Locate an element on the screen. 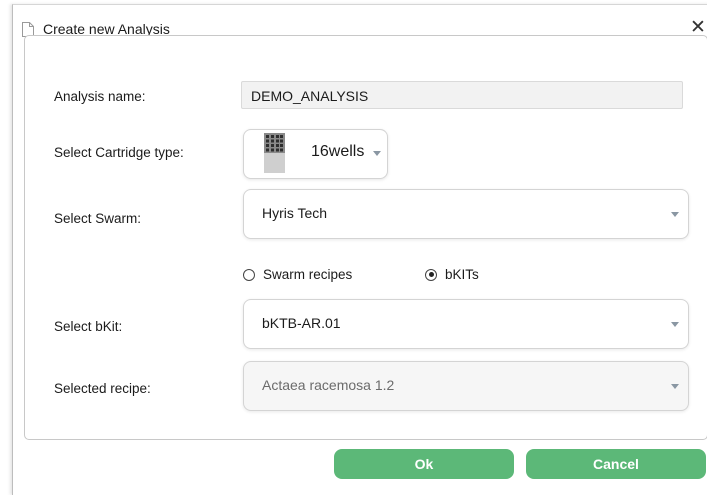  ok-button: Ok is located at coordinates (424, 464).